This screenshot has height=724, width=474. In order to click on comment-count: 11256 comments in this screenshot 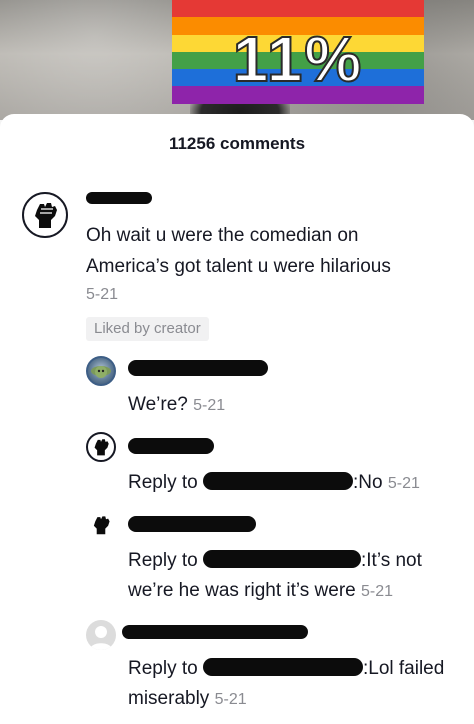, I will do `click(237, 143)`.